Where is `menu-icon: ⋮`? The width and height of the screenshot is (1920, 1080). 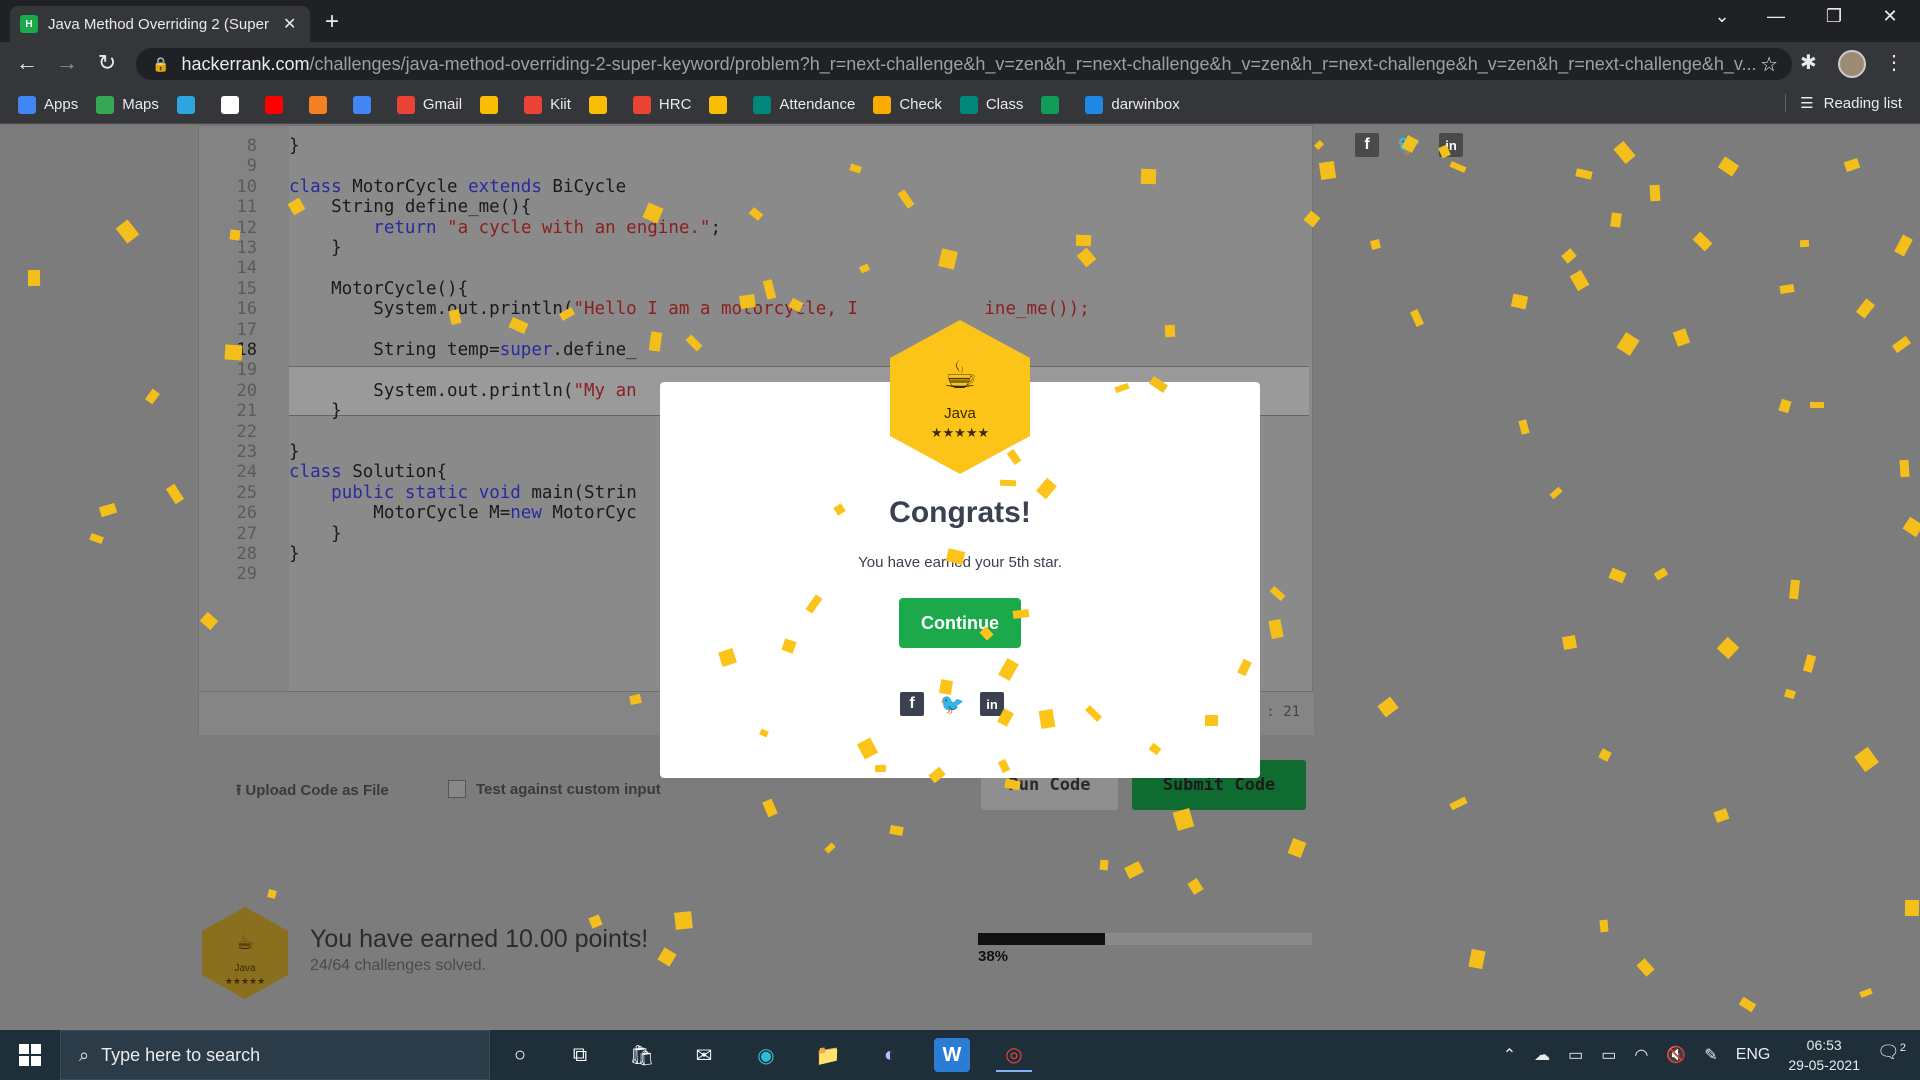
menu-icon: ⋮ is located at coordinates (1894, 62).